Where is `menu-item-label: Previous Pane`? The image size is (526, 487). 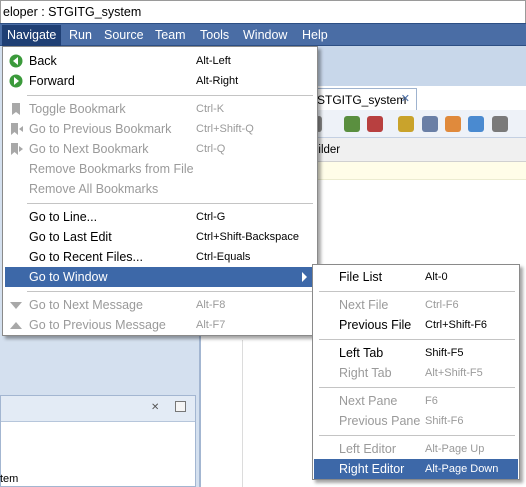
menu-item-label: Previous Pane is located at coordinates (380, 421).